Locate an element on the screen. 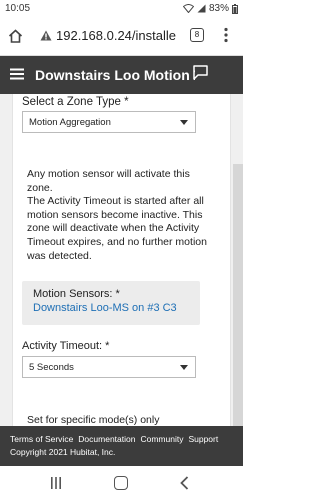  more-options-icon is located at coordinates (226, 35).